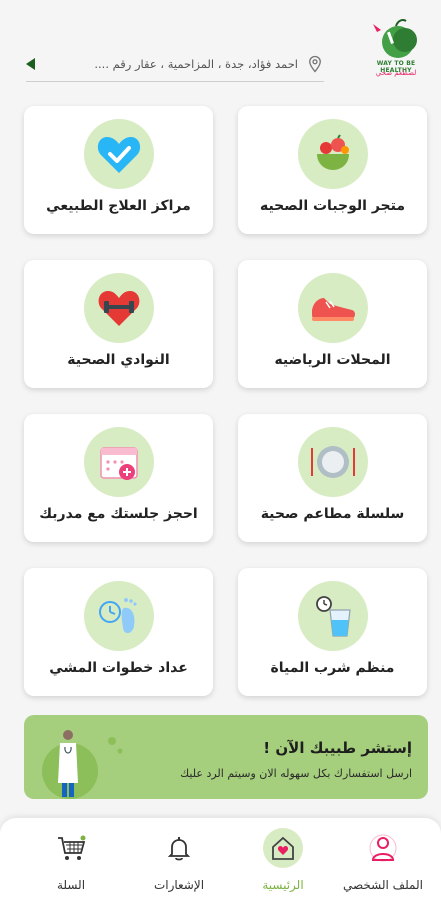 This screenshot has height=900, width=441. Describe the element at coordinates (82, 764) in the screenshot. I see `doctor-illustration` at that location.